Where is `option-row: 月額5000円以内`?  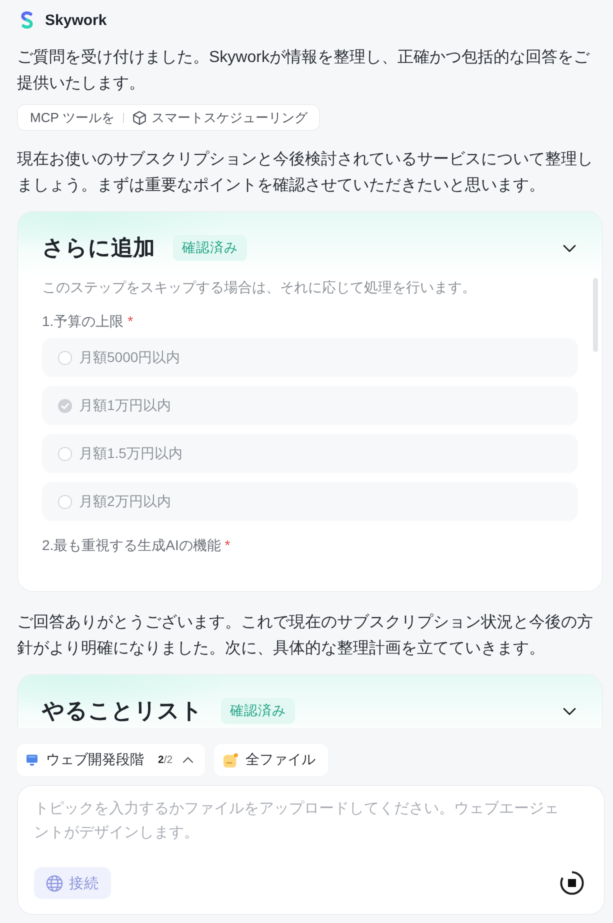
option-row: 月額5000円以内 is located at coordinates (310, 357).